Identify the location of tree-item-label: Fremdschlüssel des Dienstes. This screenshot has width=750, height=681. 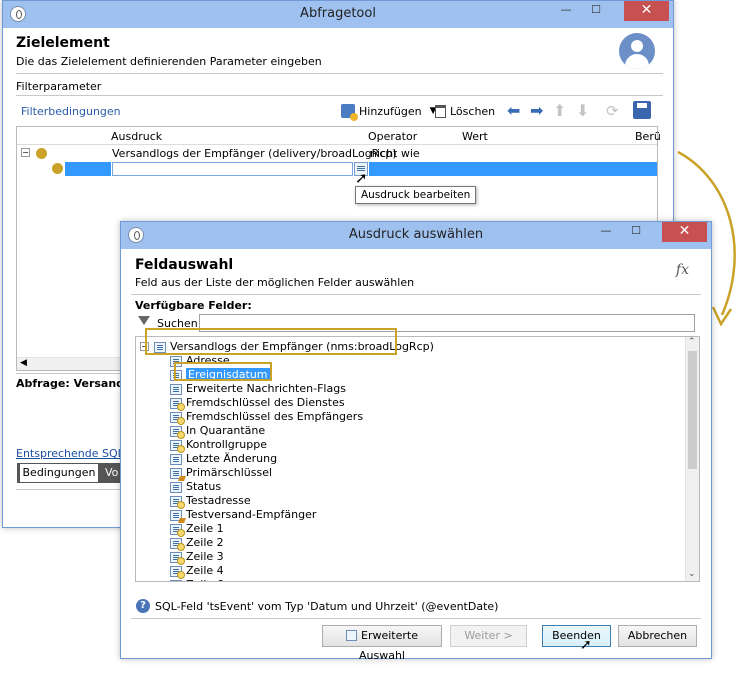
(265, 402).